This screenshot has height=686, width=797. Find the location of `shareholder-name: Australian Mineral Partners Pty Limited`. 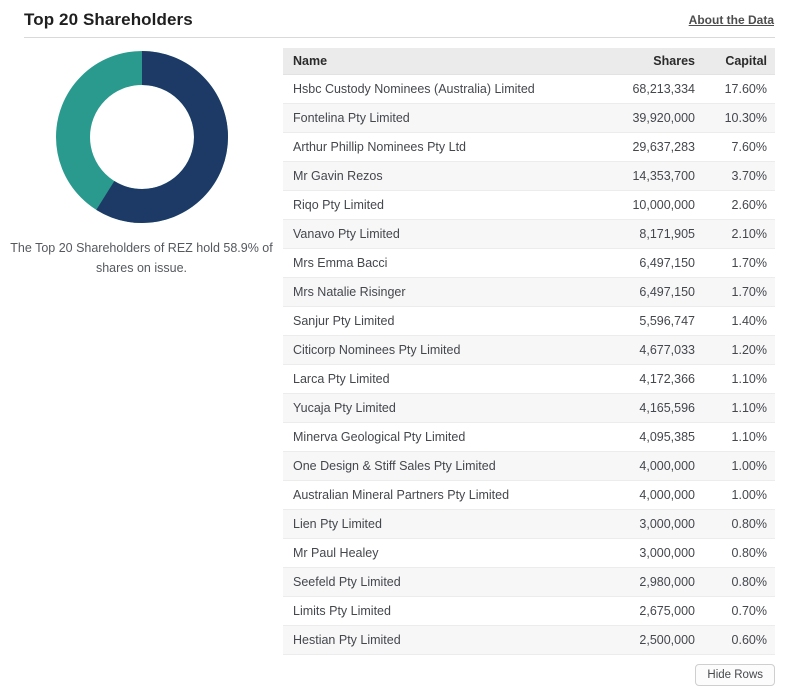

shareholder-name: Australian Mineral Partners Pty Limited is located at coordinates (437, 495).